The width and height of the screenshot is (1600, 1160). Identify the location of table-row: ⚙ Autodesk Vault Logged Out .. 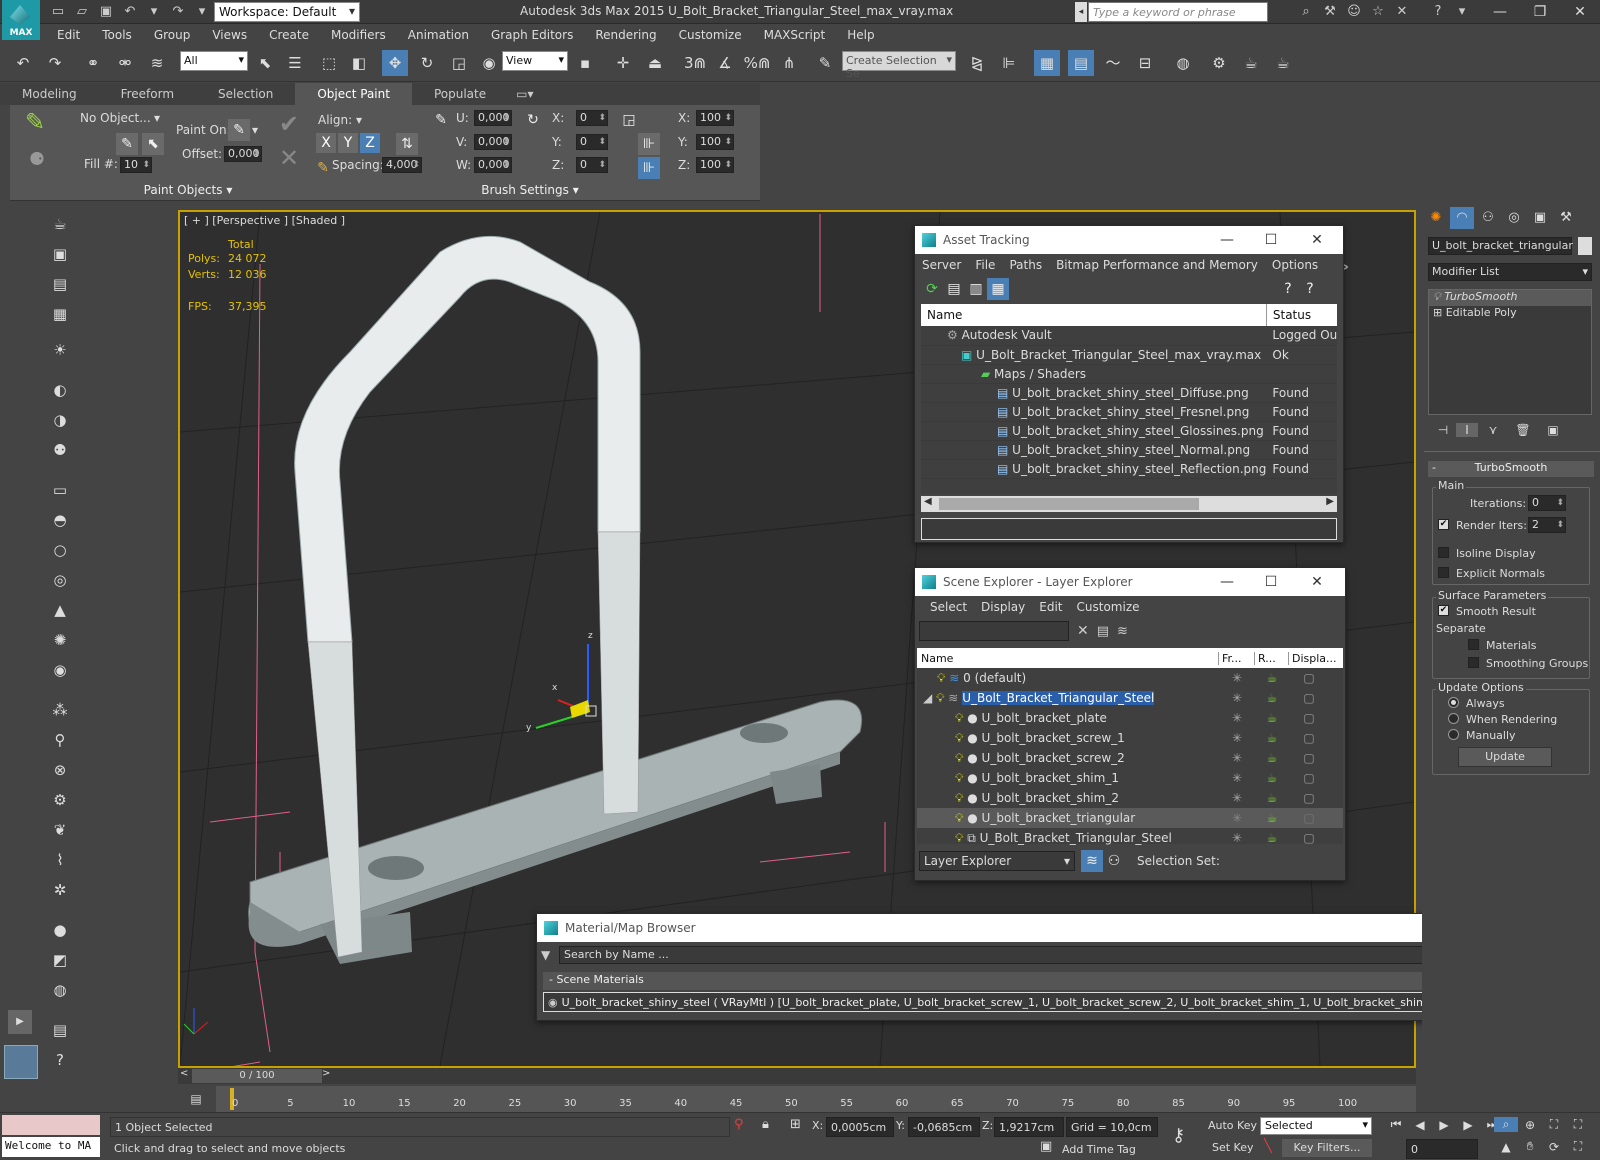
(1129, 336).